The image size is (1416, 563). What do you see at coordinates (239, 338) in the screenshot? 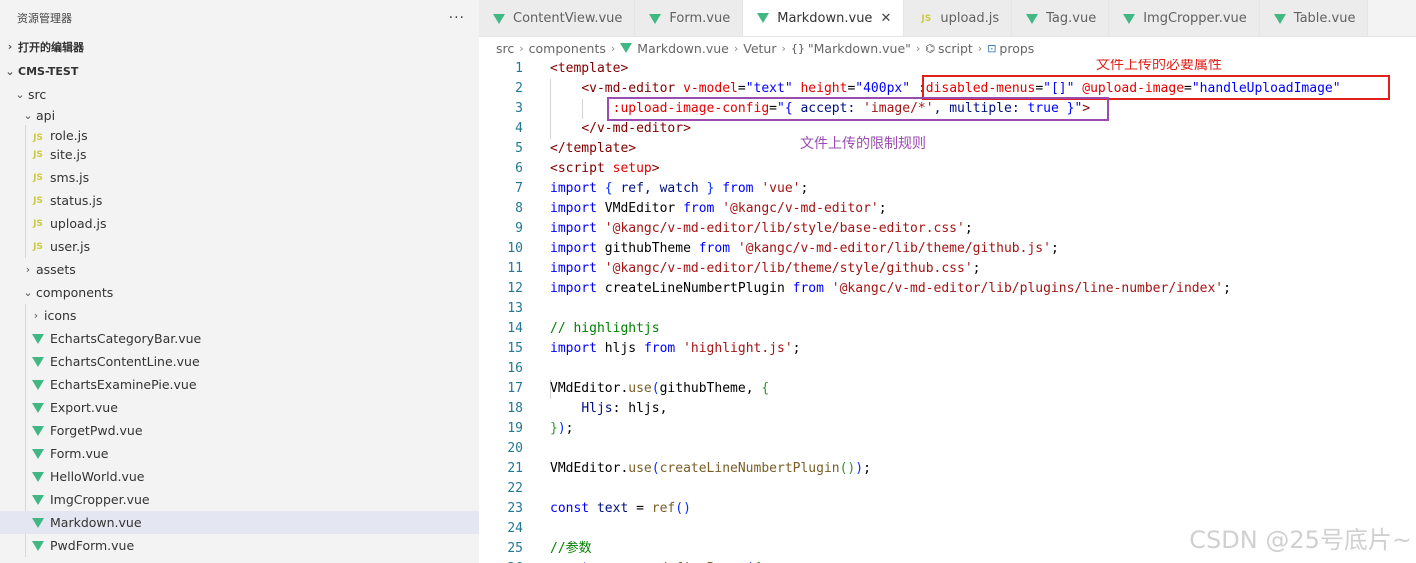
I see `file-item: EchartsCategoryBar.vue` at bounding box center [239, 338].